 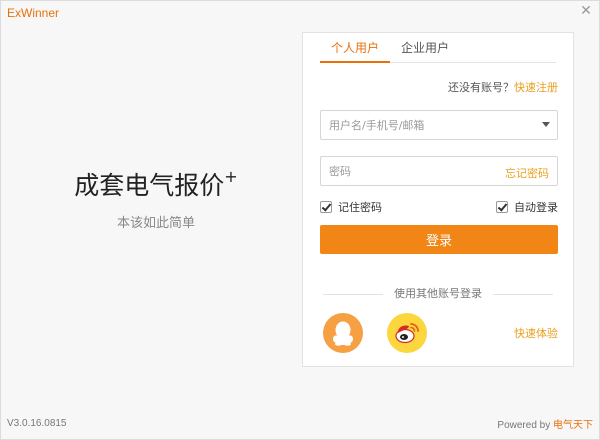 What do you see at coordinates (355, 62) in the screenshot?
I see `active-tab-indicator` at bounding box center [355, 62].